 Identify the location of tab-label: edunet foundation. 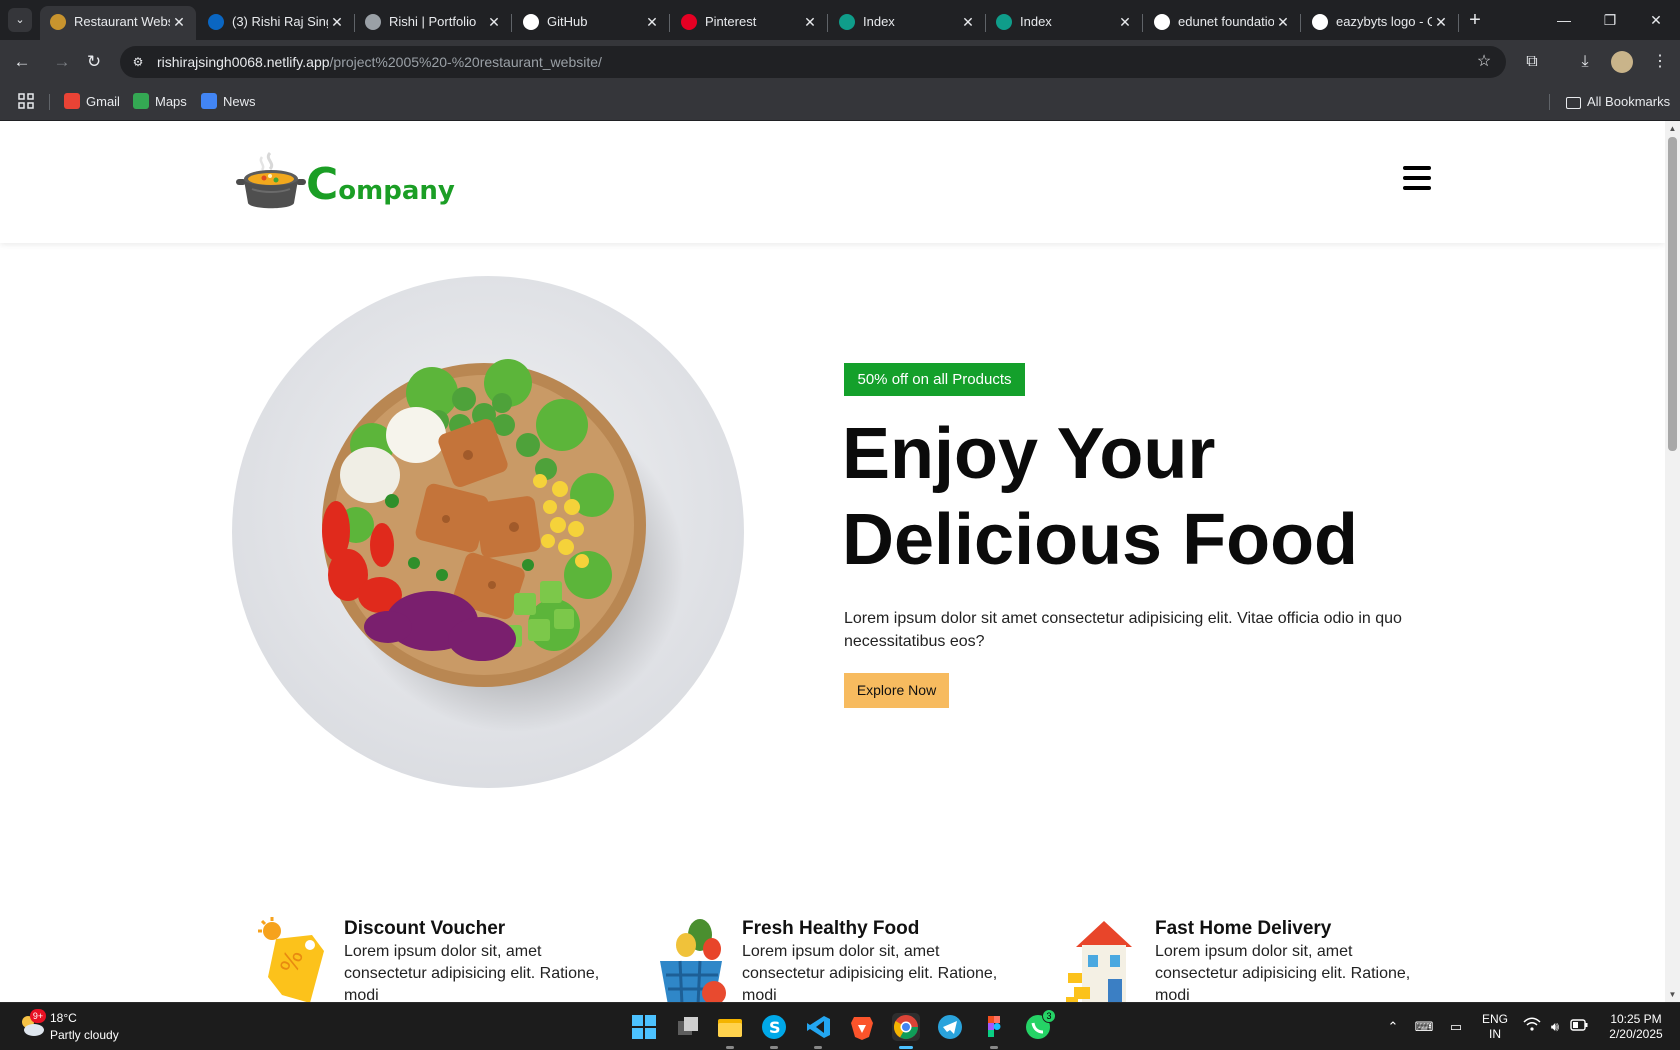
(1226, 21).